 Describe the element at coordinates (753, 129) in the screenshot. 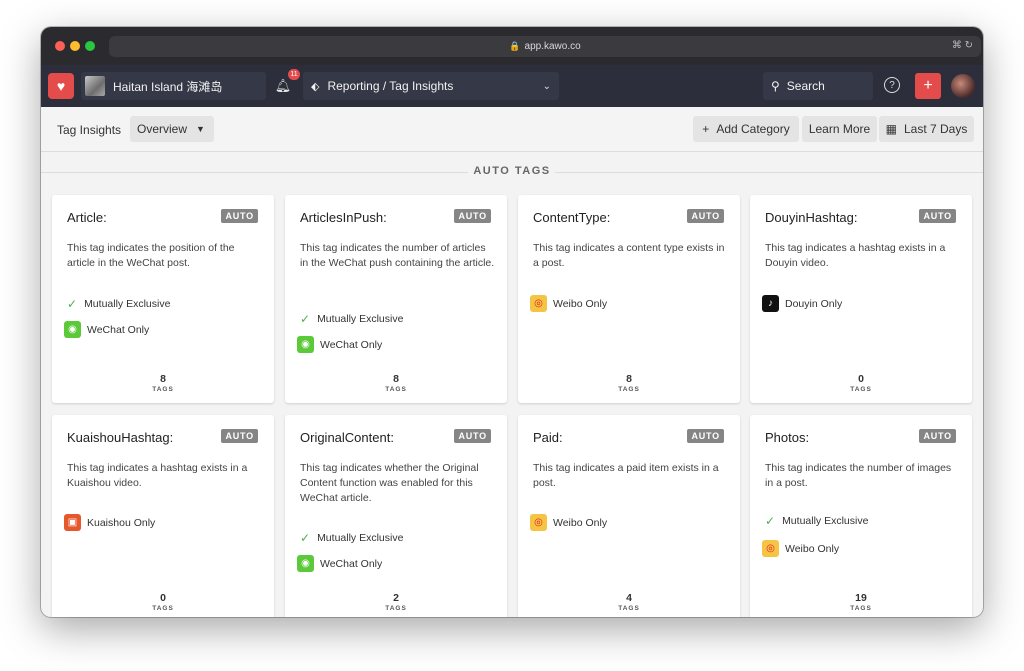

I see `add-category-label: Add Category` at that location.